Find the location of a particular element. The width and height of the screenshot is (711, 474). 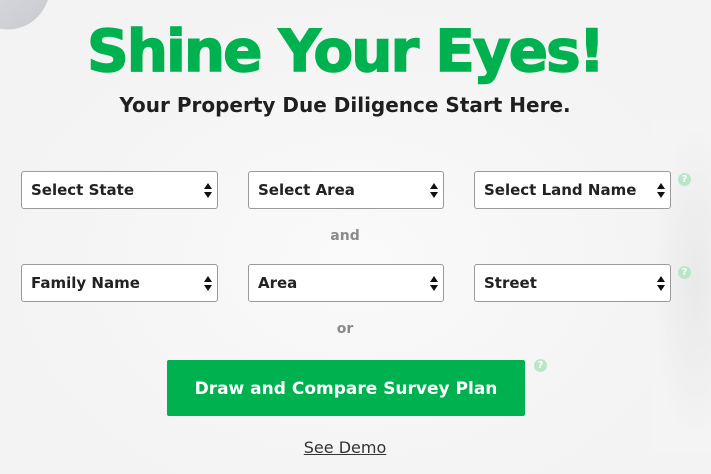

street-label: Street is located at coordinates (510, 283).